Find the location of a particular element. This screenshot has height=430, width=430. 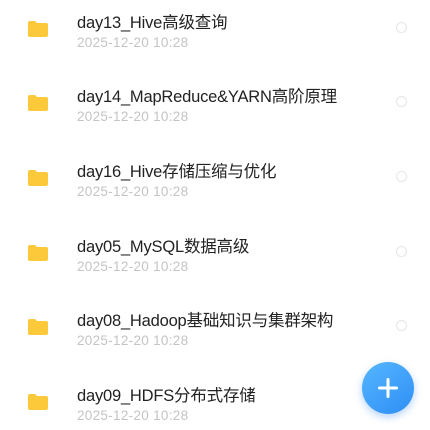

file-name: day05_MySQL数据高级 is located at coordinates (163, 247).